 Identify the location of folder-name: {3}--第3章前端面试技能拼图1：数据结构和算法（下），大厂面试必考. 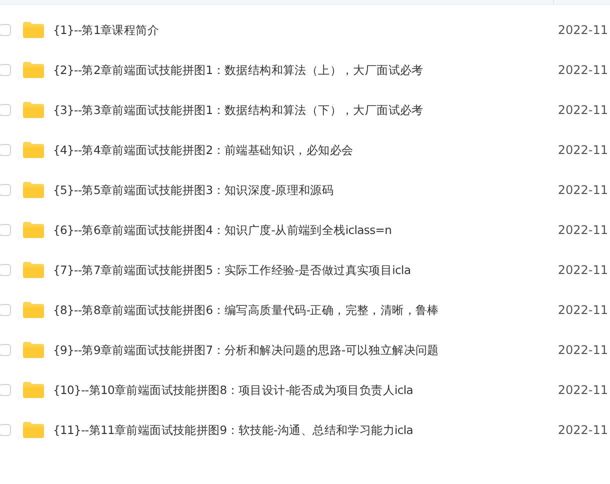
(305, 110).